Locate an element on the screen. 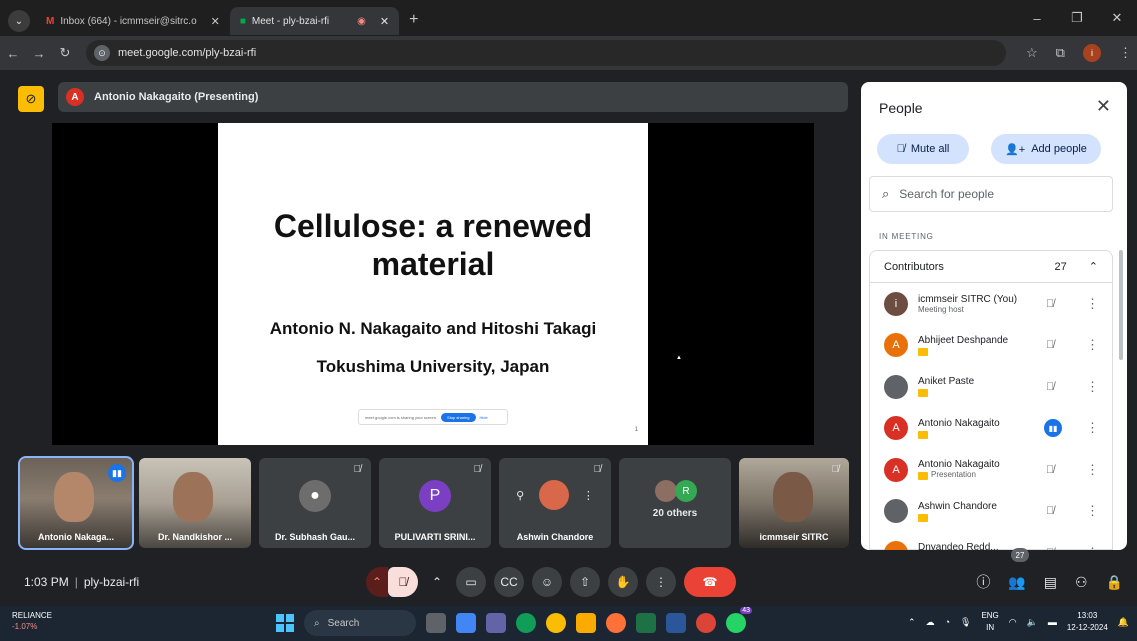  stock-widget: RELIANCE -1.07% is located at coordinates (32, 621).